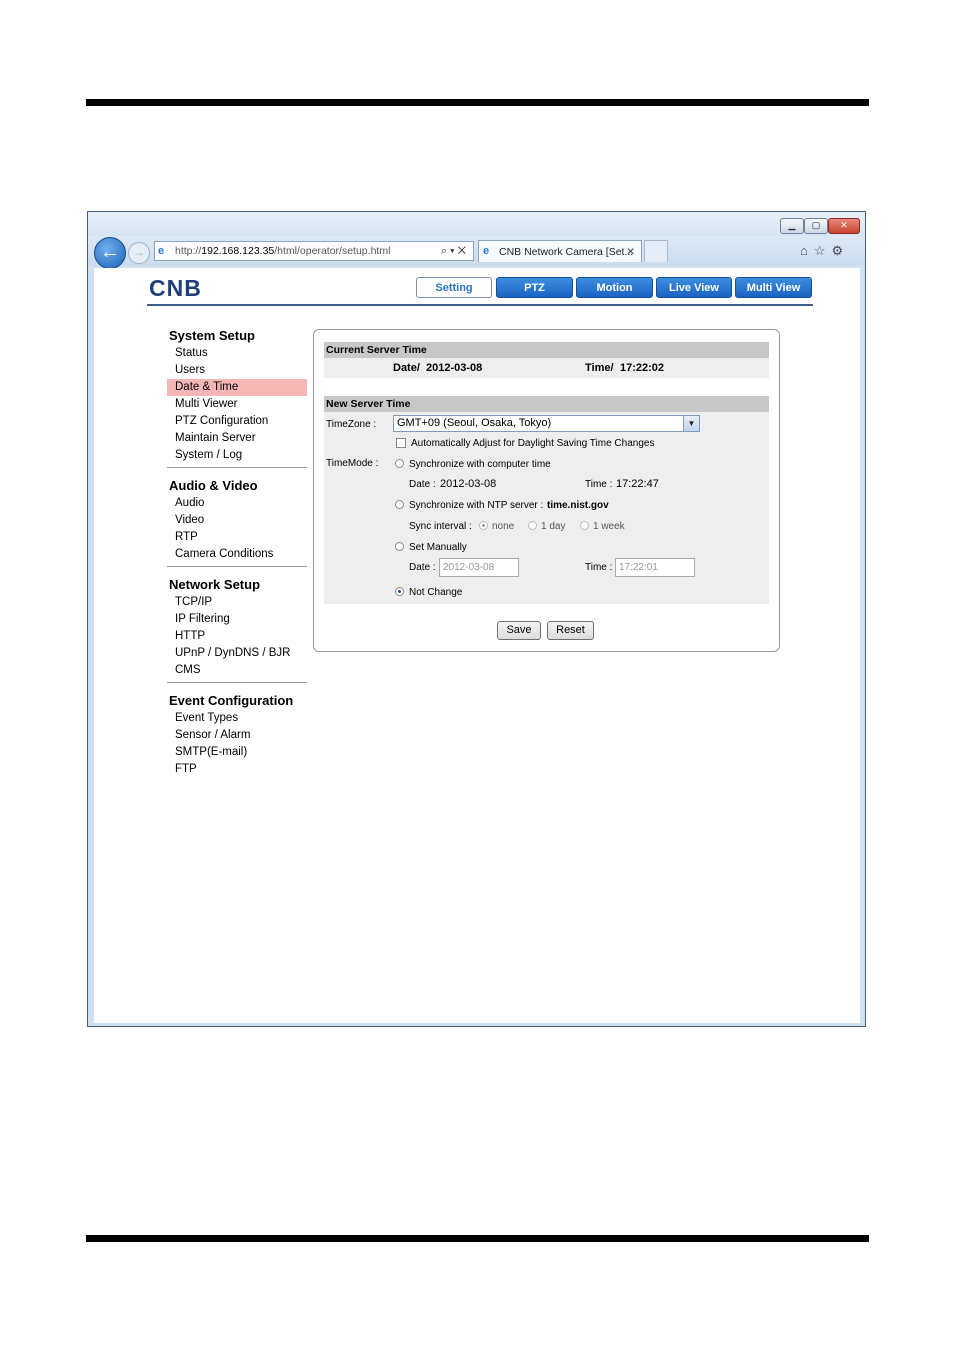 The image size is (954, 1350). I want to click on home-icon: ⌂, so click(807, 250).